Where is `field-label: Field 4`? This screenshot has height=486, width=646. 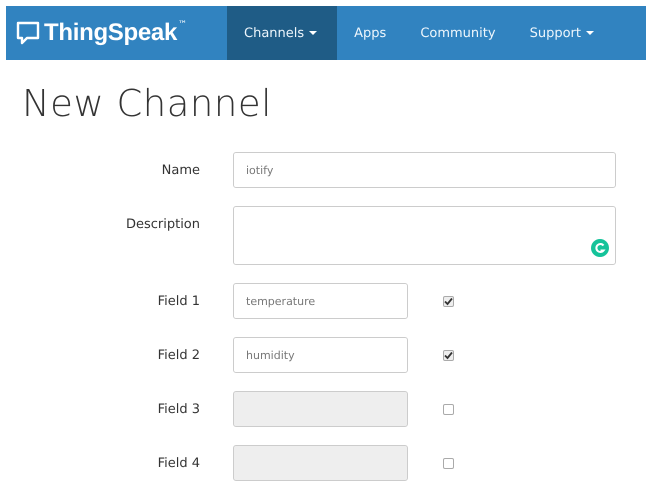 field-label: Field 4 is located at coordinates (179, 464).